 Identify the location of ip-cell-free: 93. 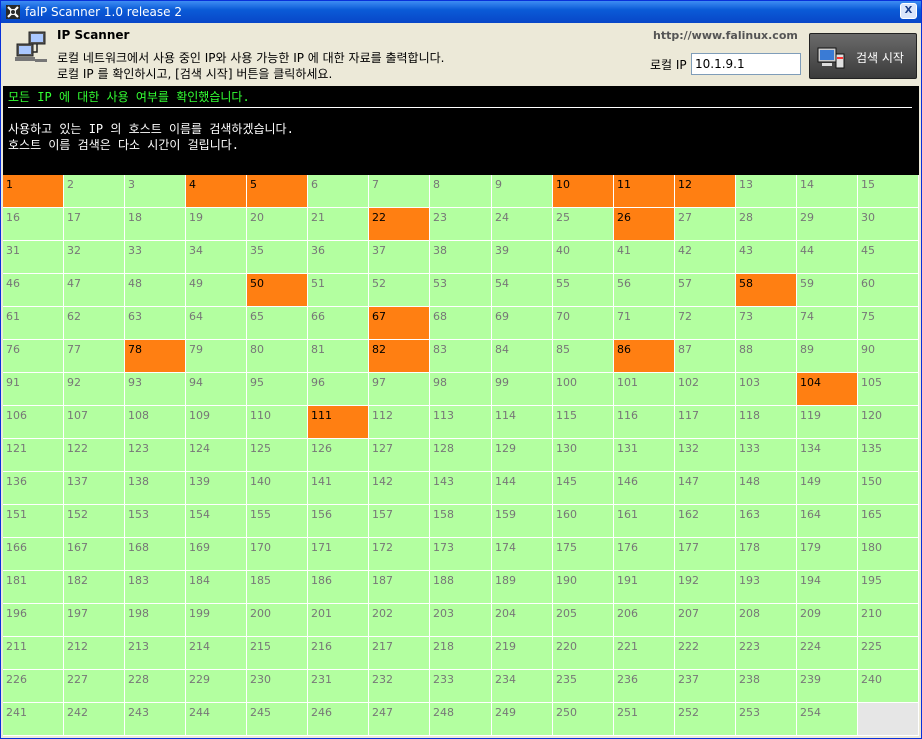
(155, 389).